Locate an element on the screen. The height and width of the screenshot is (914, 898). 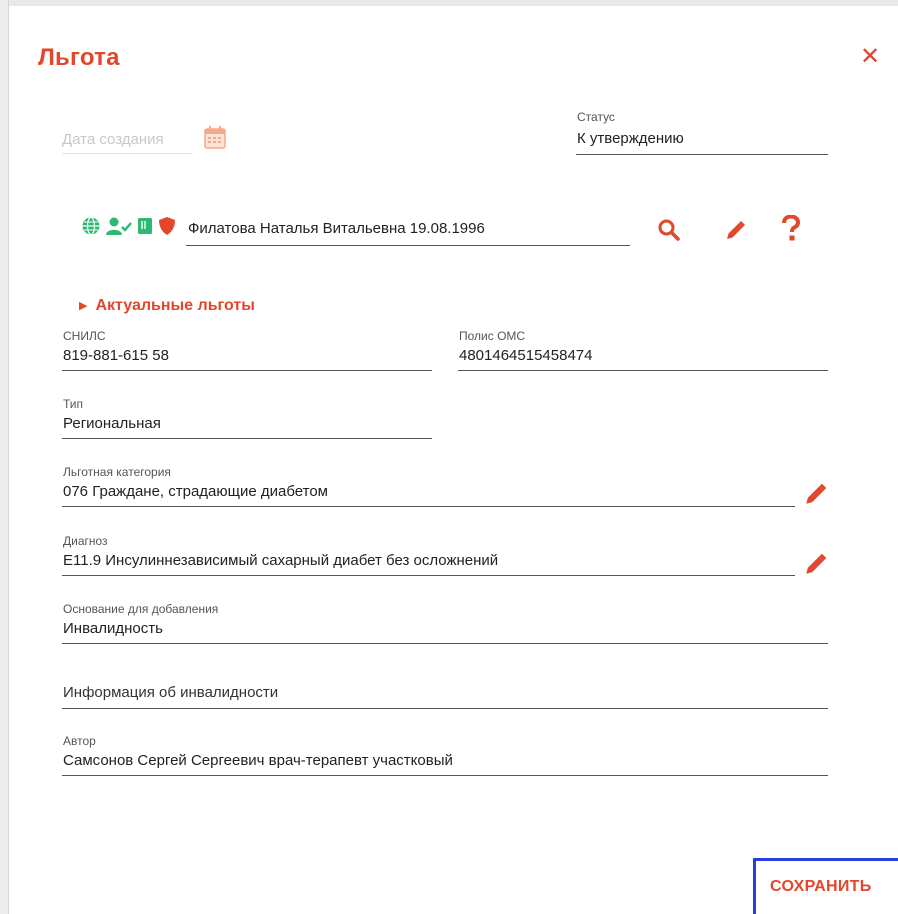
disability-info-input: Информация об инвалидности is located at coordinates (445, 693).